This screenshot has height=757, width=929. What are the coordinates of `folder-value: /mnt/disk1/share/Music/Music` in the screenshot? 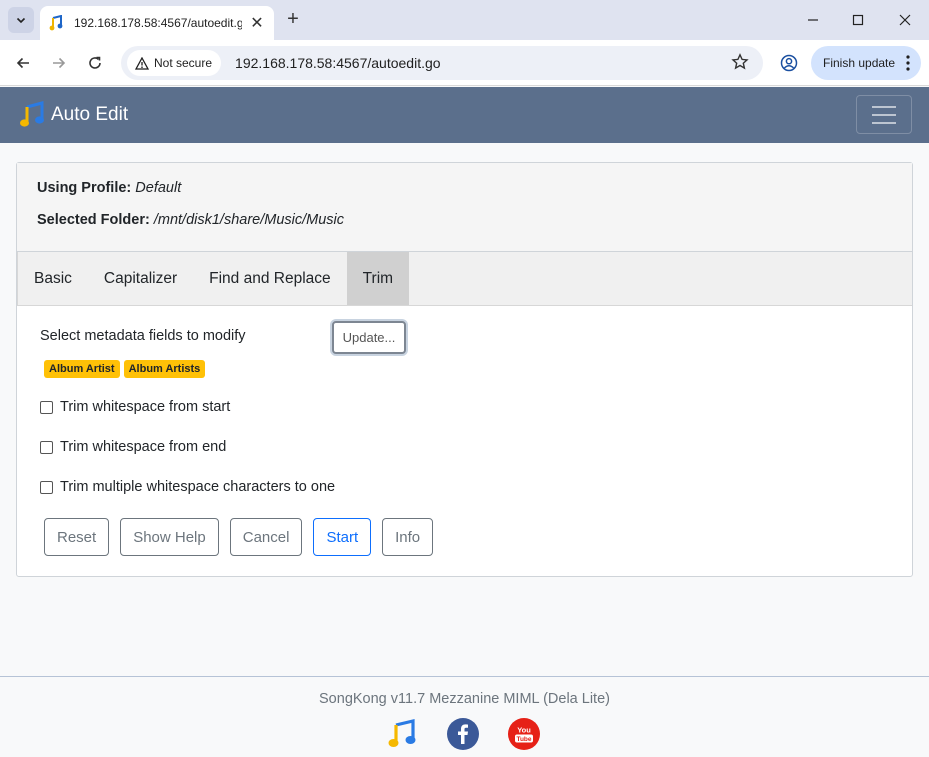 It's located at (249, 220).